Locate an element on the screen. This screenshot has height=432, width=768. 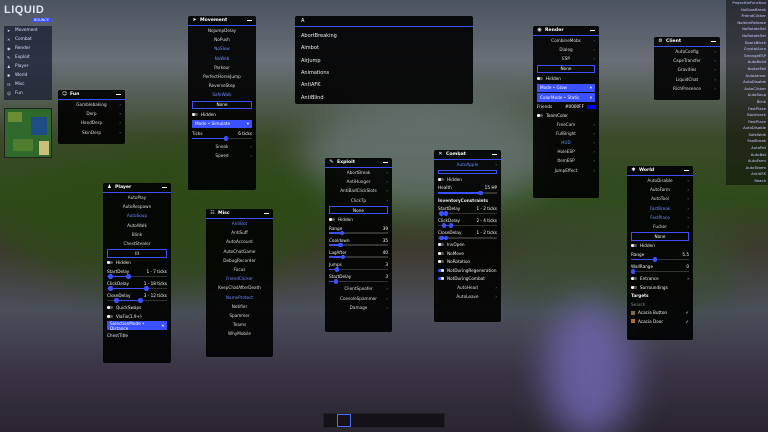
search-input: A is located at coordinates (384, 21).